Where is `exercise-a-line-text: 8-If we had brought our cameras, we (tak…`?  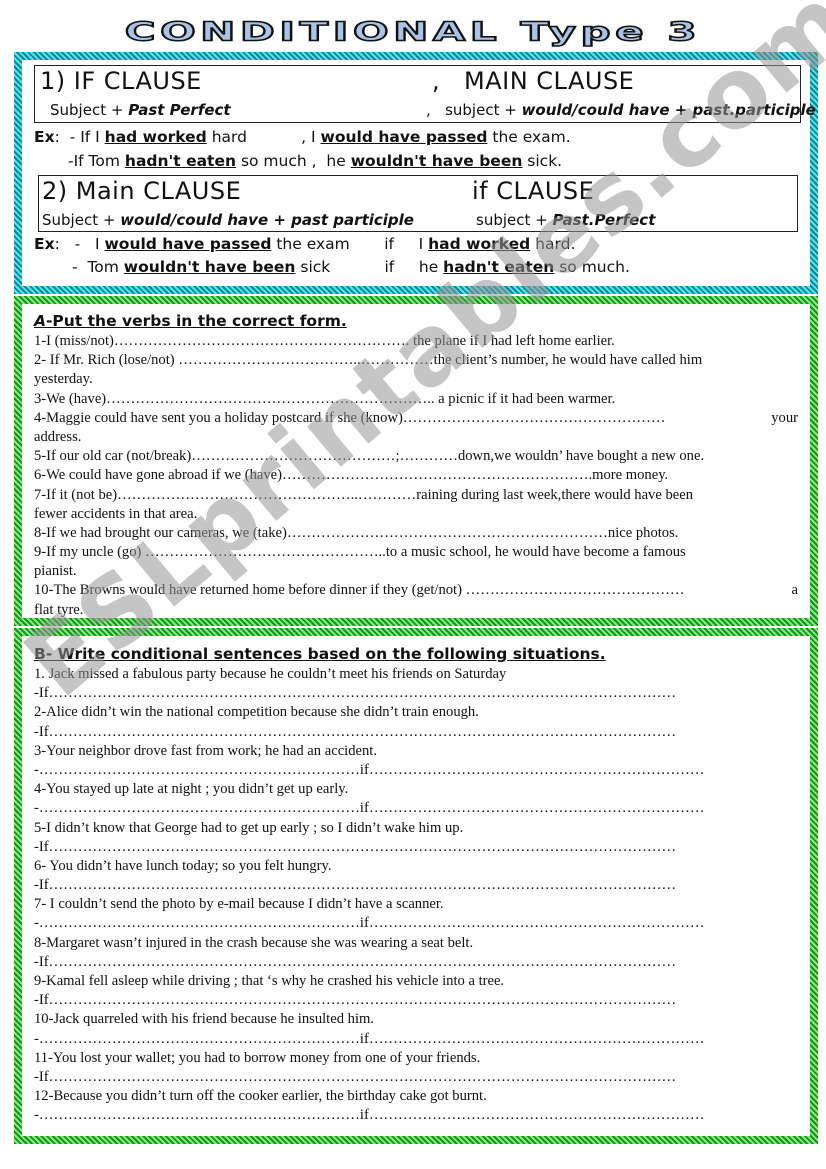 exercise-a-line-text: 8-If we had brought our cameras, we (tak… is located at coordinates (356, 532).